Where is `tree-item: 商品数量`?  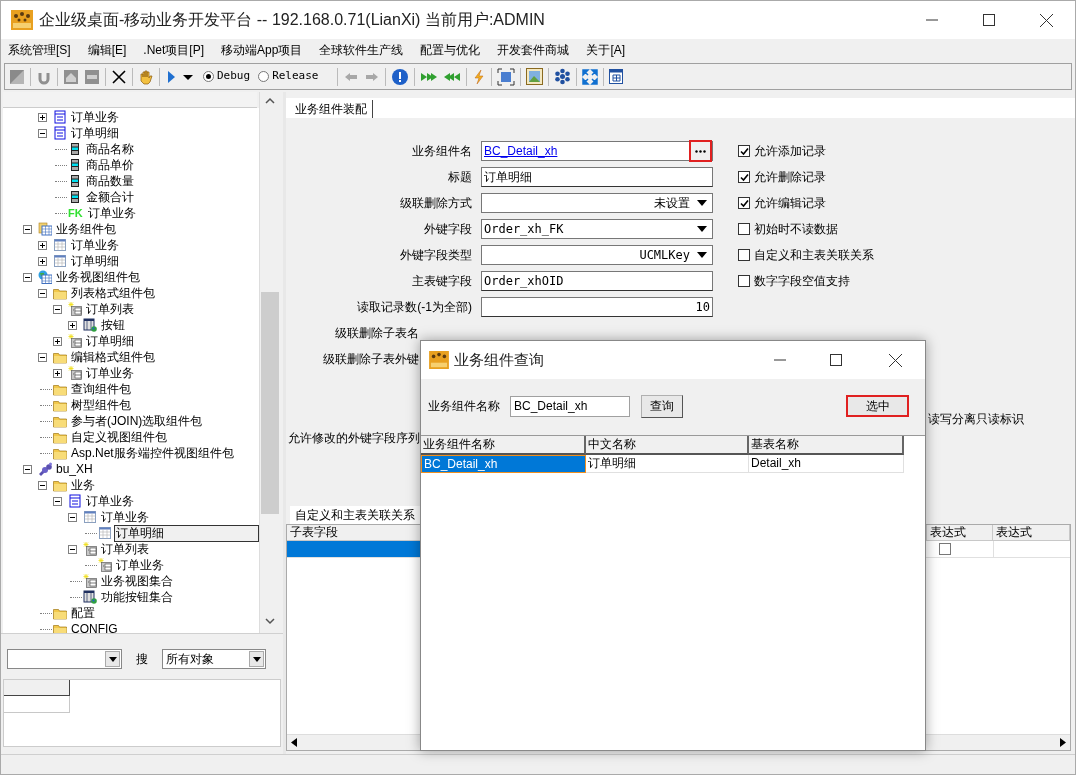 tree-item: 商品数量 is located at coordinates (110, 181).